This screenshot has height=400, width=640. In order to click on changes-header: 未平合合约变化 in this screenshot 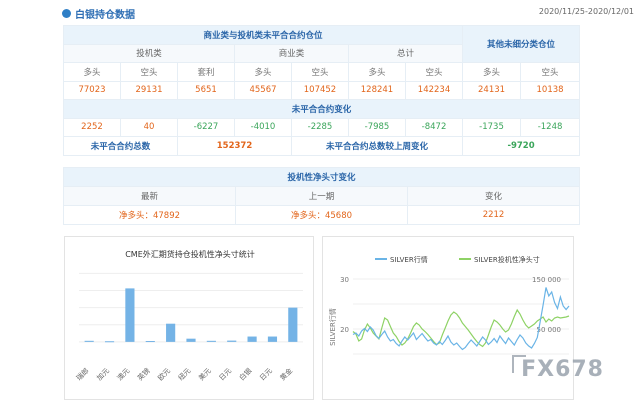, I will do `click(321, 109)`.